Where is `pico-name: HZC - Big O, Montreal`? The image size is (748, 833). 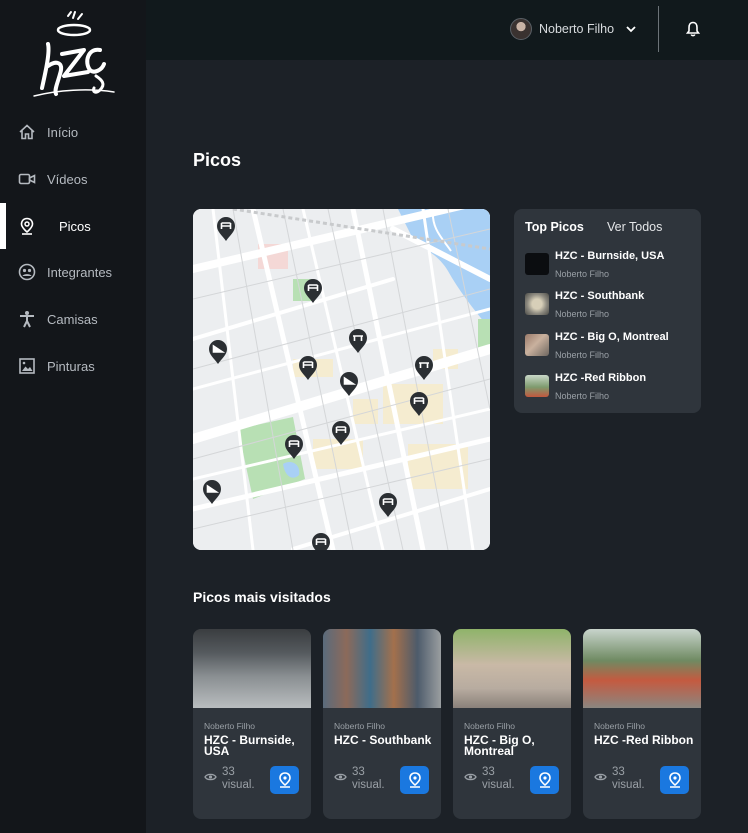 pico-name: HZC - Big O, Montreal is located at coordinates (612, 337).